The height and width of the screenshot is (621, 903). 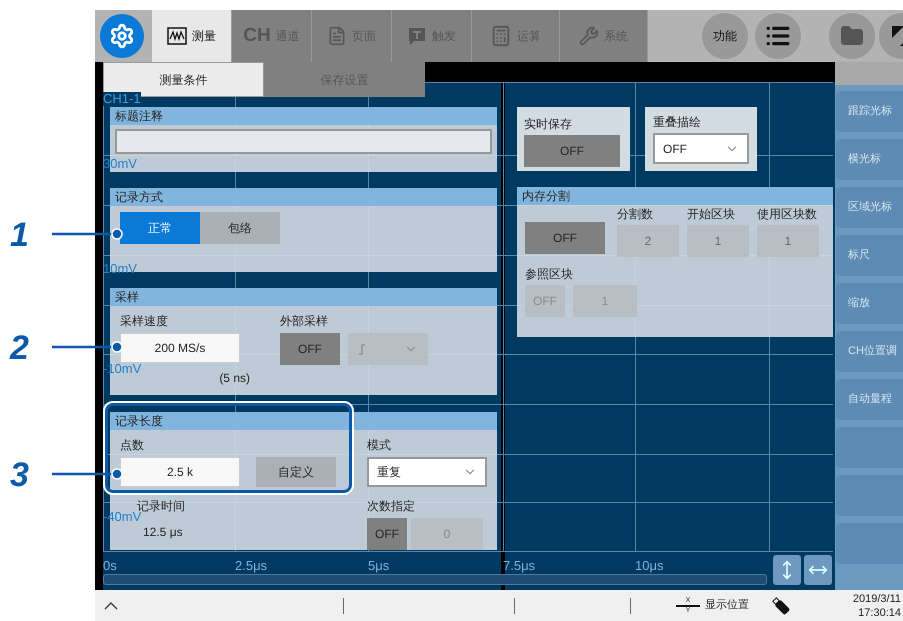 What do you see at coordinates (251, 566) in the screenshot?
I see `axis-label: 2.5μs` at bounding box center [251, 566].